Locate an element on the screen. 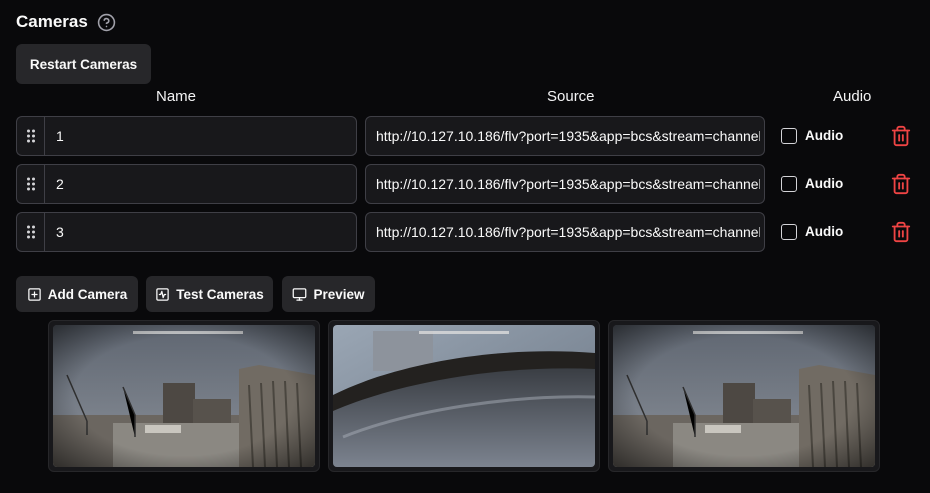 Image resolution: width=930 pixels, height=493 pixels. activity-square-icon is located at coordinates (162, 294).